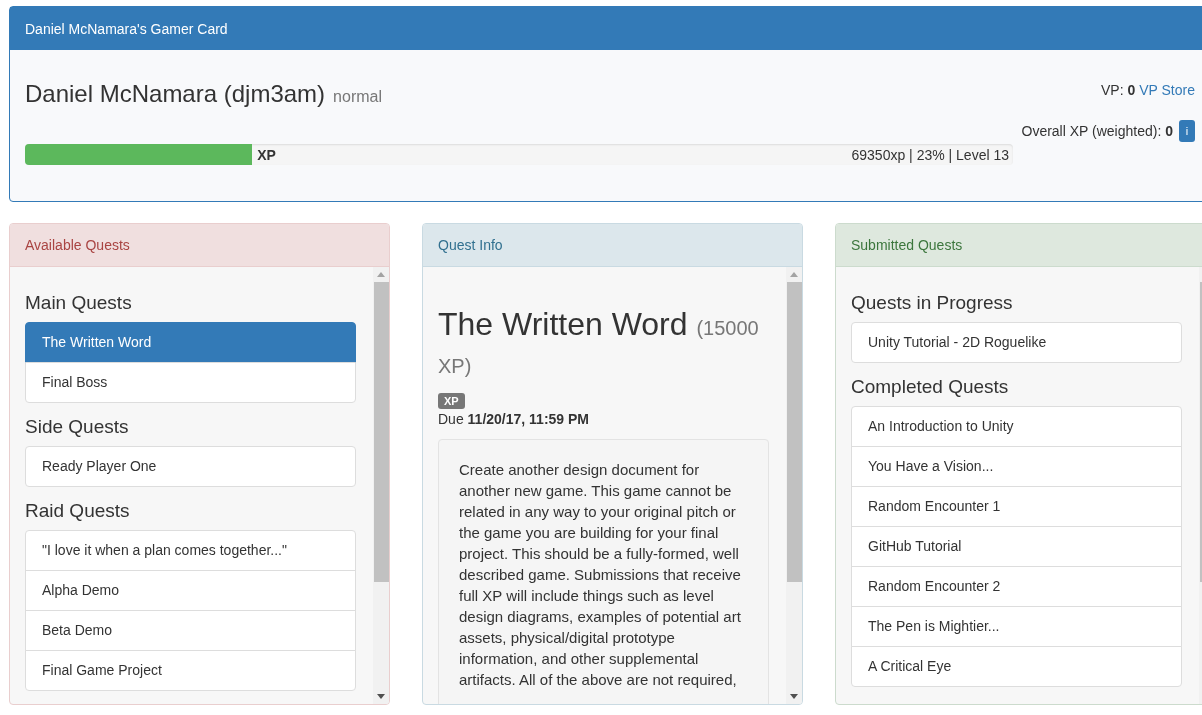  What do you see at coordinates (190, 670) in the screenshot?
I see `quest-item: Final Game Project` at bounding box center [190, 670].